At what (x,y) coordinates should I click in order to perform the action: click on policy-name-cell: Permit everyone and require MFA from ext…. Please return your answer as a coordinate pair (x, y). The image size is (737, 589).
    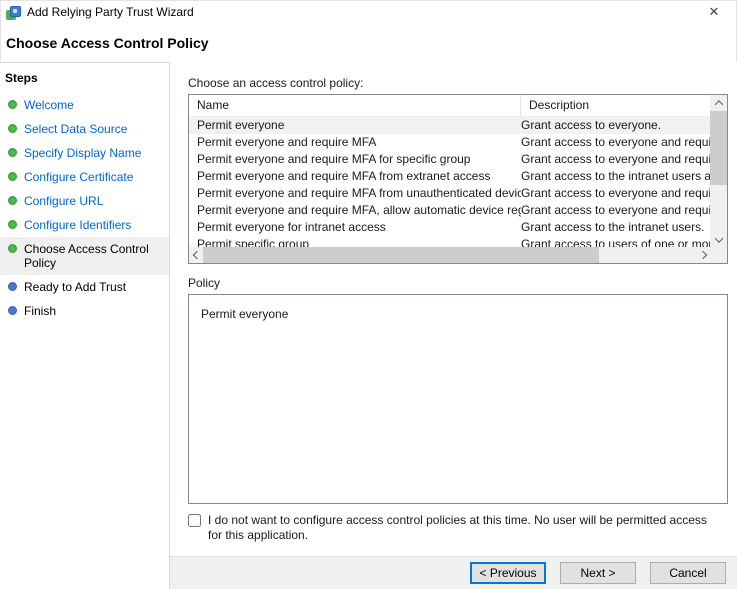
    Looking at the image, I should click on (344, 176).